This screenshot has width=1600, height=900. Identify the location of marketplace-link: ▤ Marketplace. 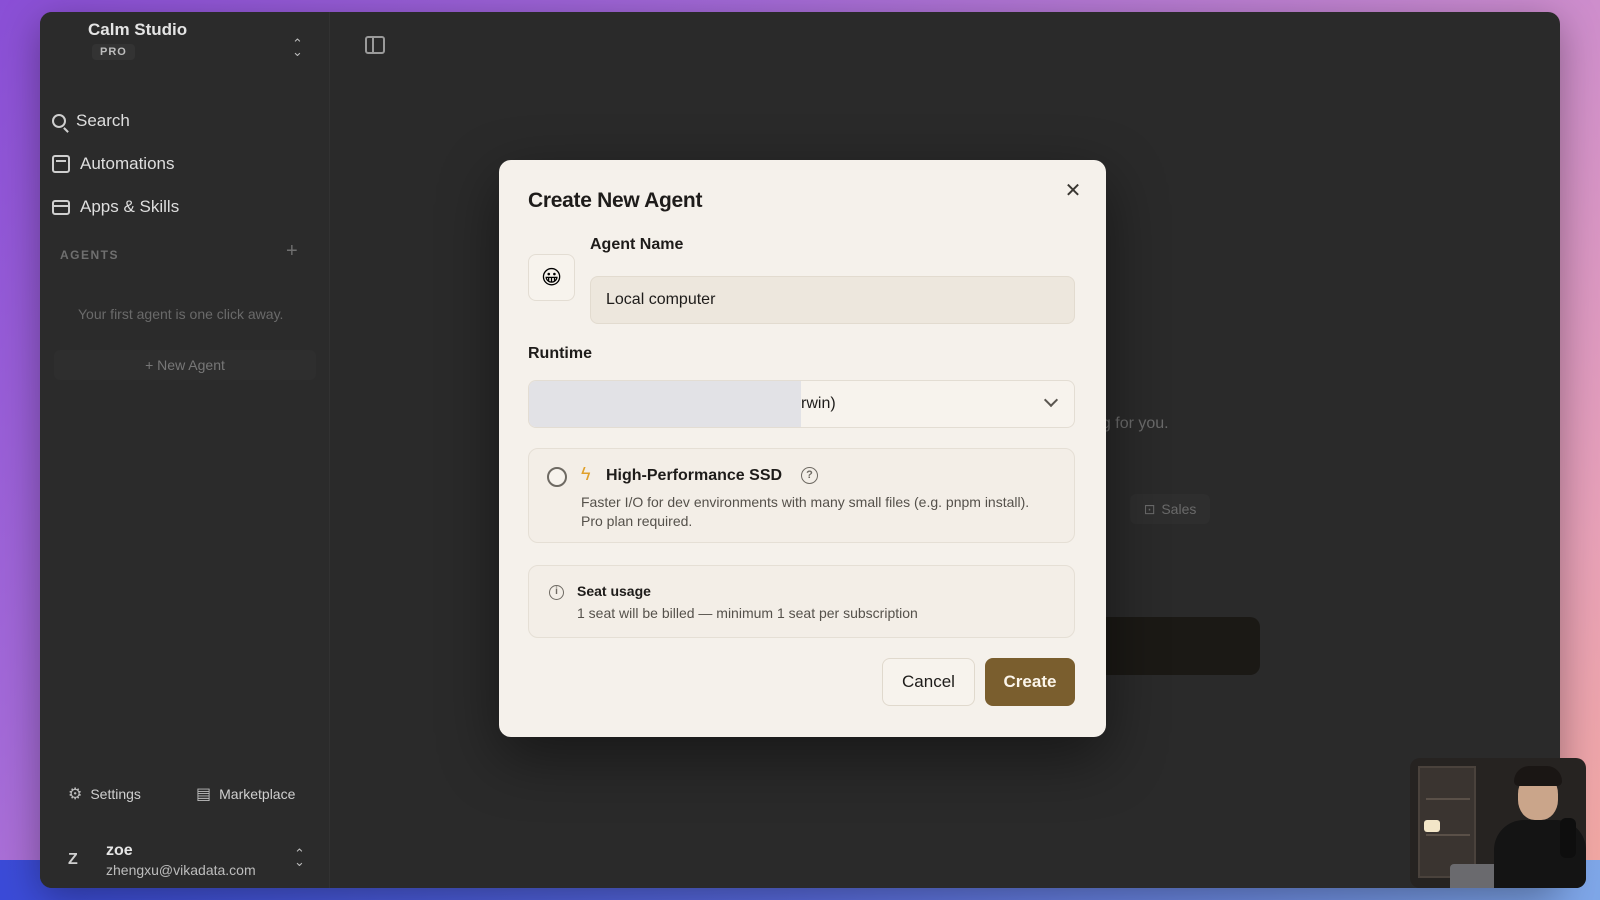
(245, 794).